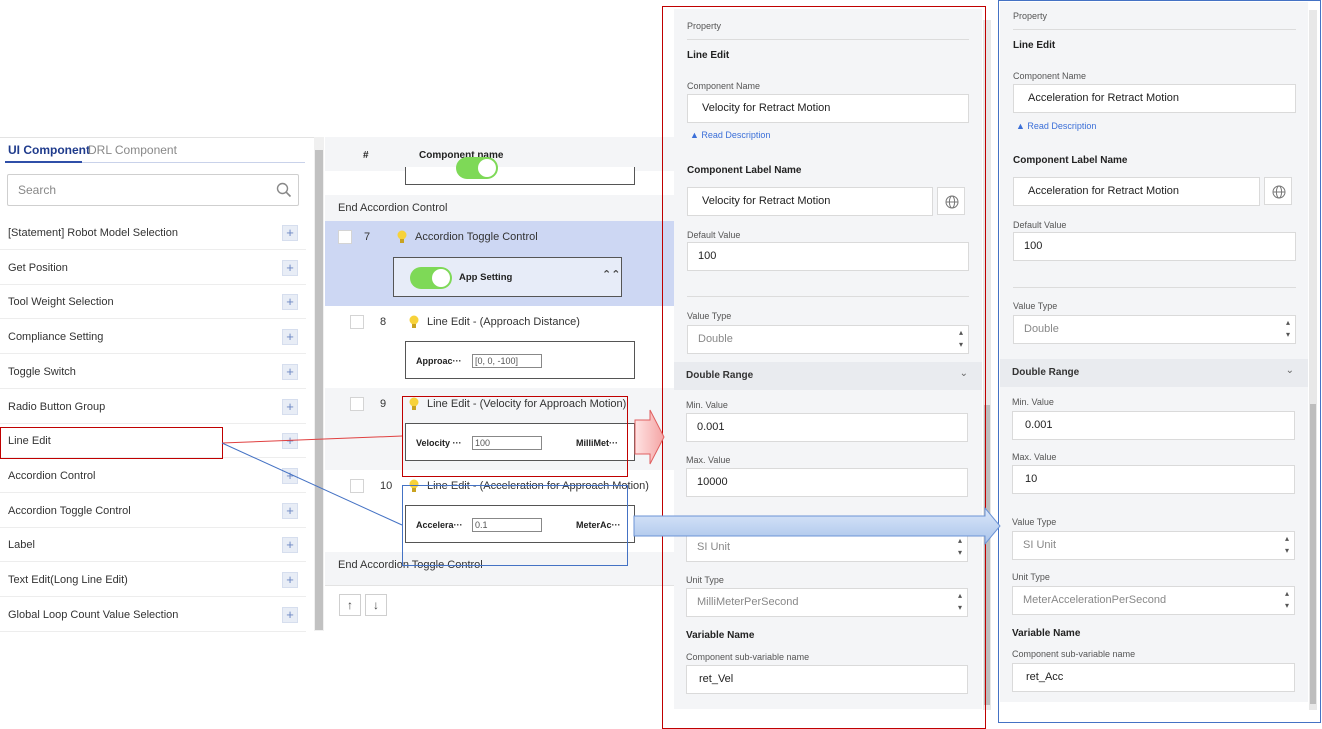 The height and width of the screenshot is (729, 1322). I want to click on tree-footer: ↑ ↓, so click(500, 608).